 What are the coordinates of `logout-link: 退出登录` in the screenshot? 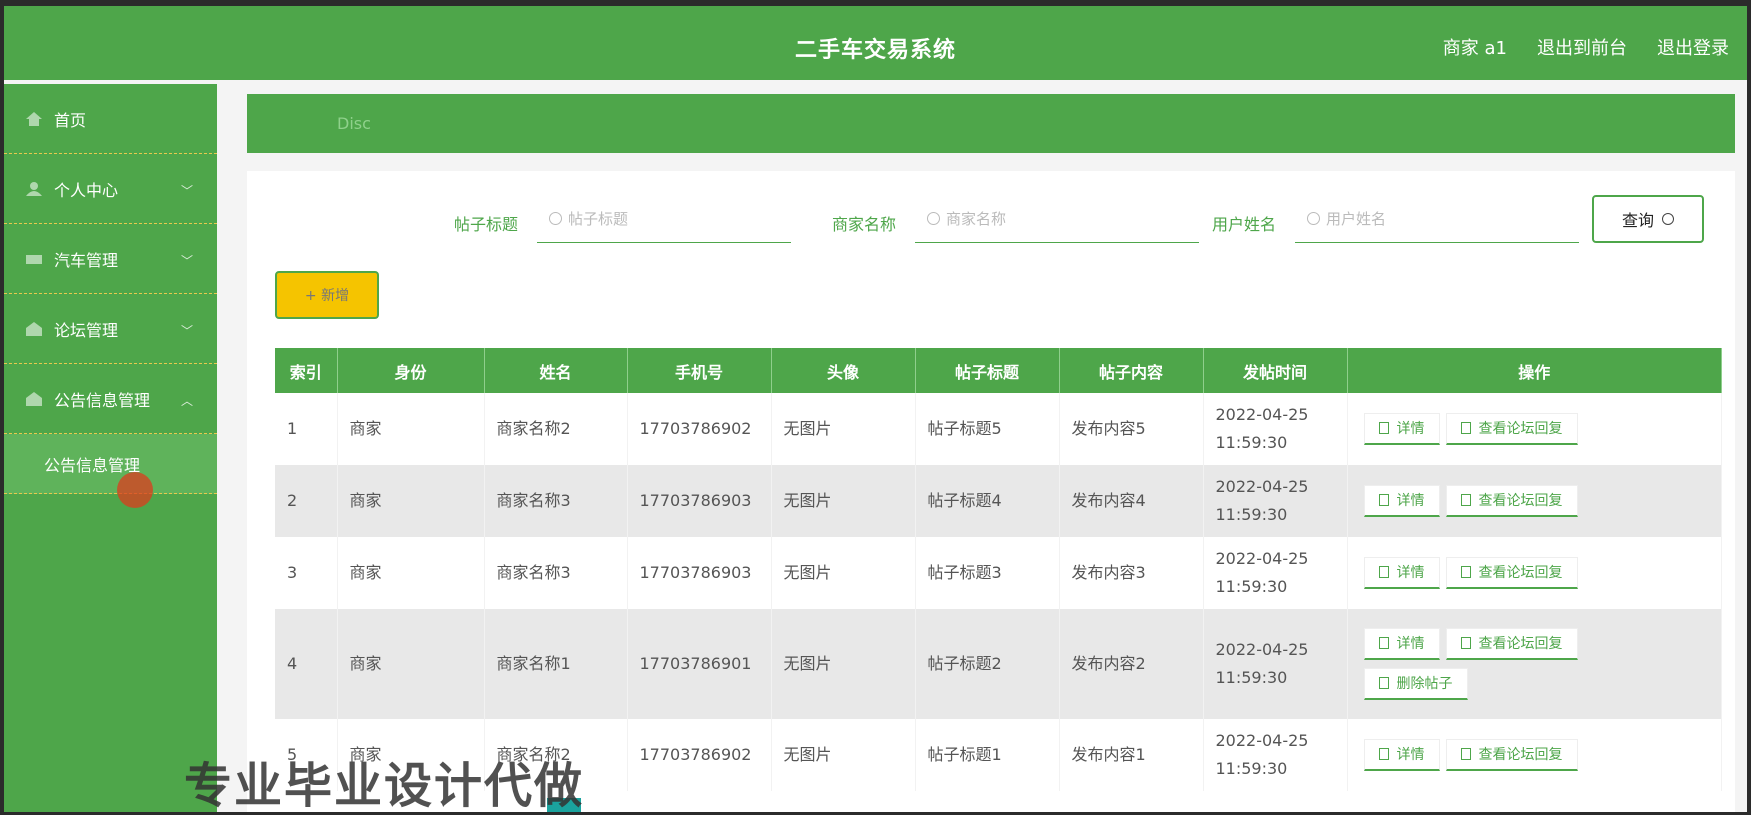 It's located at (1693, 47).